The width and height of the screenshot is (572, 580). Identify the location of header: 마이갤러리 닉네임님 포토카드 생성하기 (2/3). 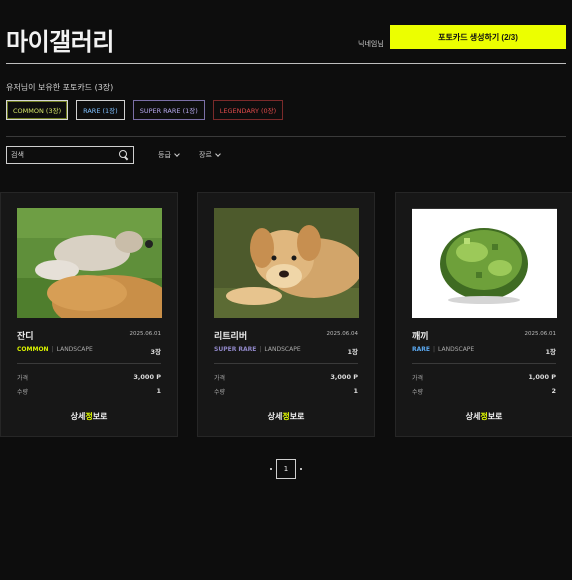
(286, 40).